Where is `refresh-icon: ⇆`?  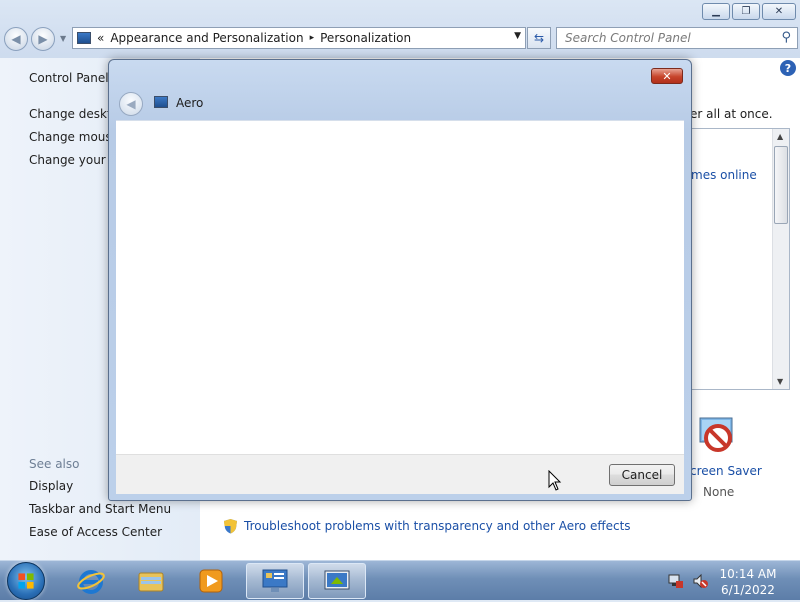 refresh-icon: ⇆ is located at coordinates (539, 38).